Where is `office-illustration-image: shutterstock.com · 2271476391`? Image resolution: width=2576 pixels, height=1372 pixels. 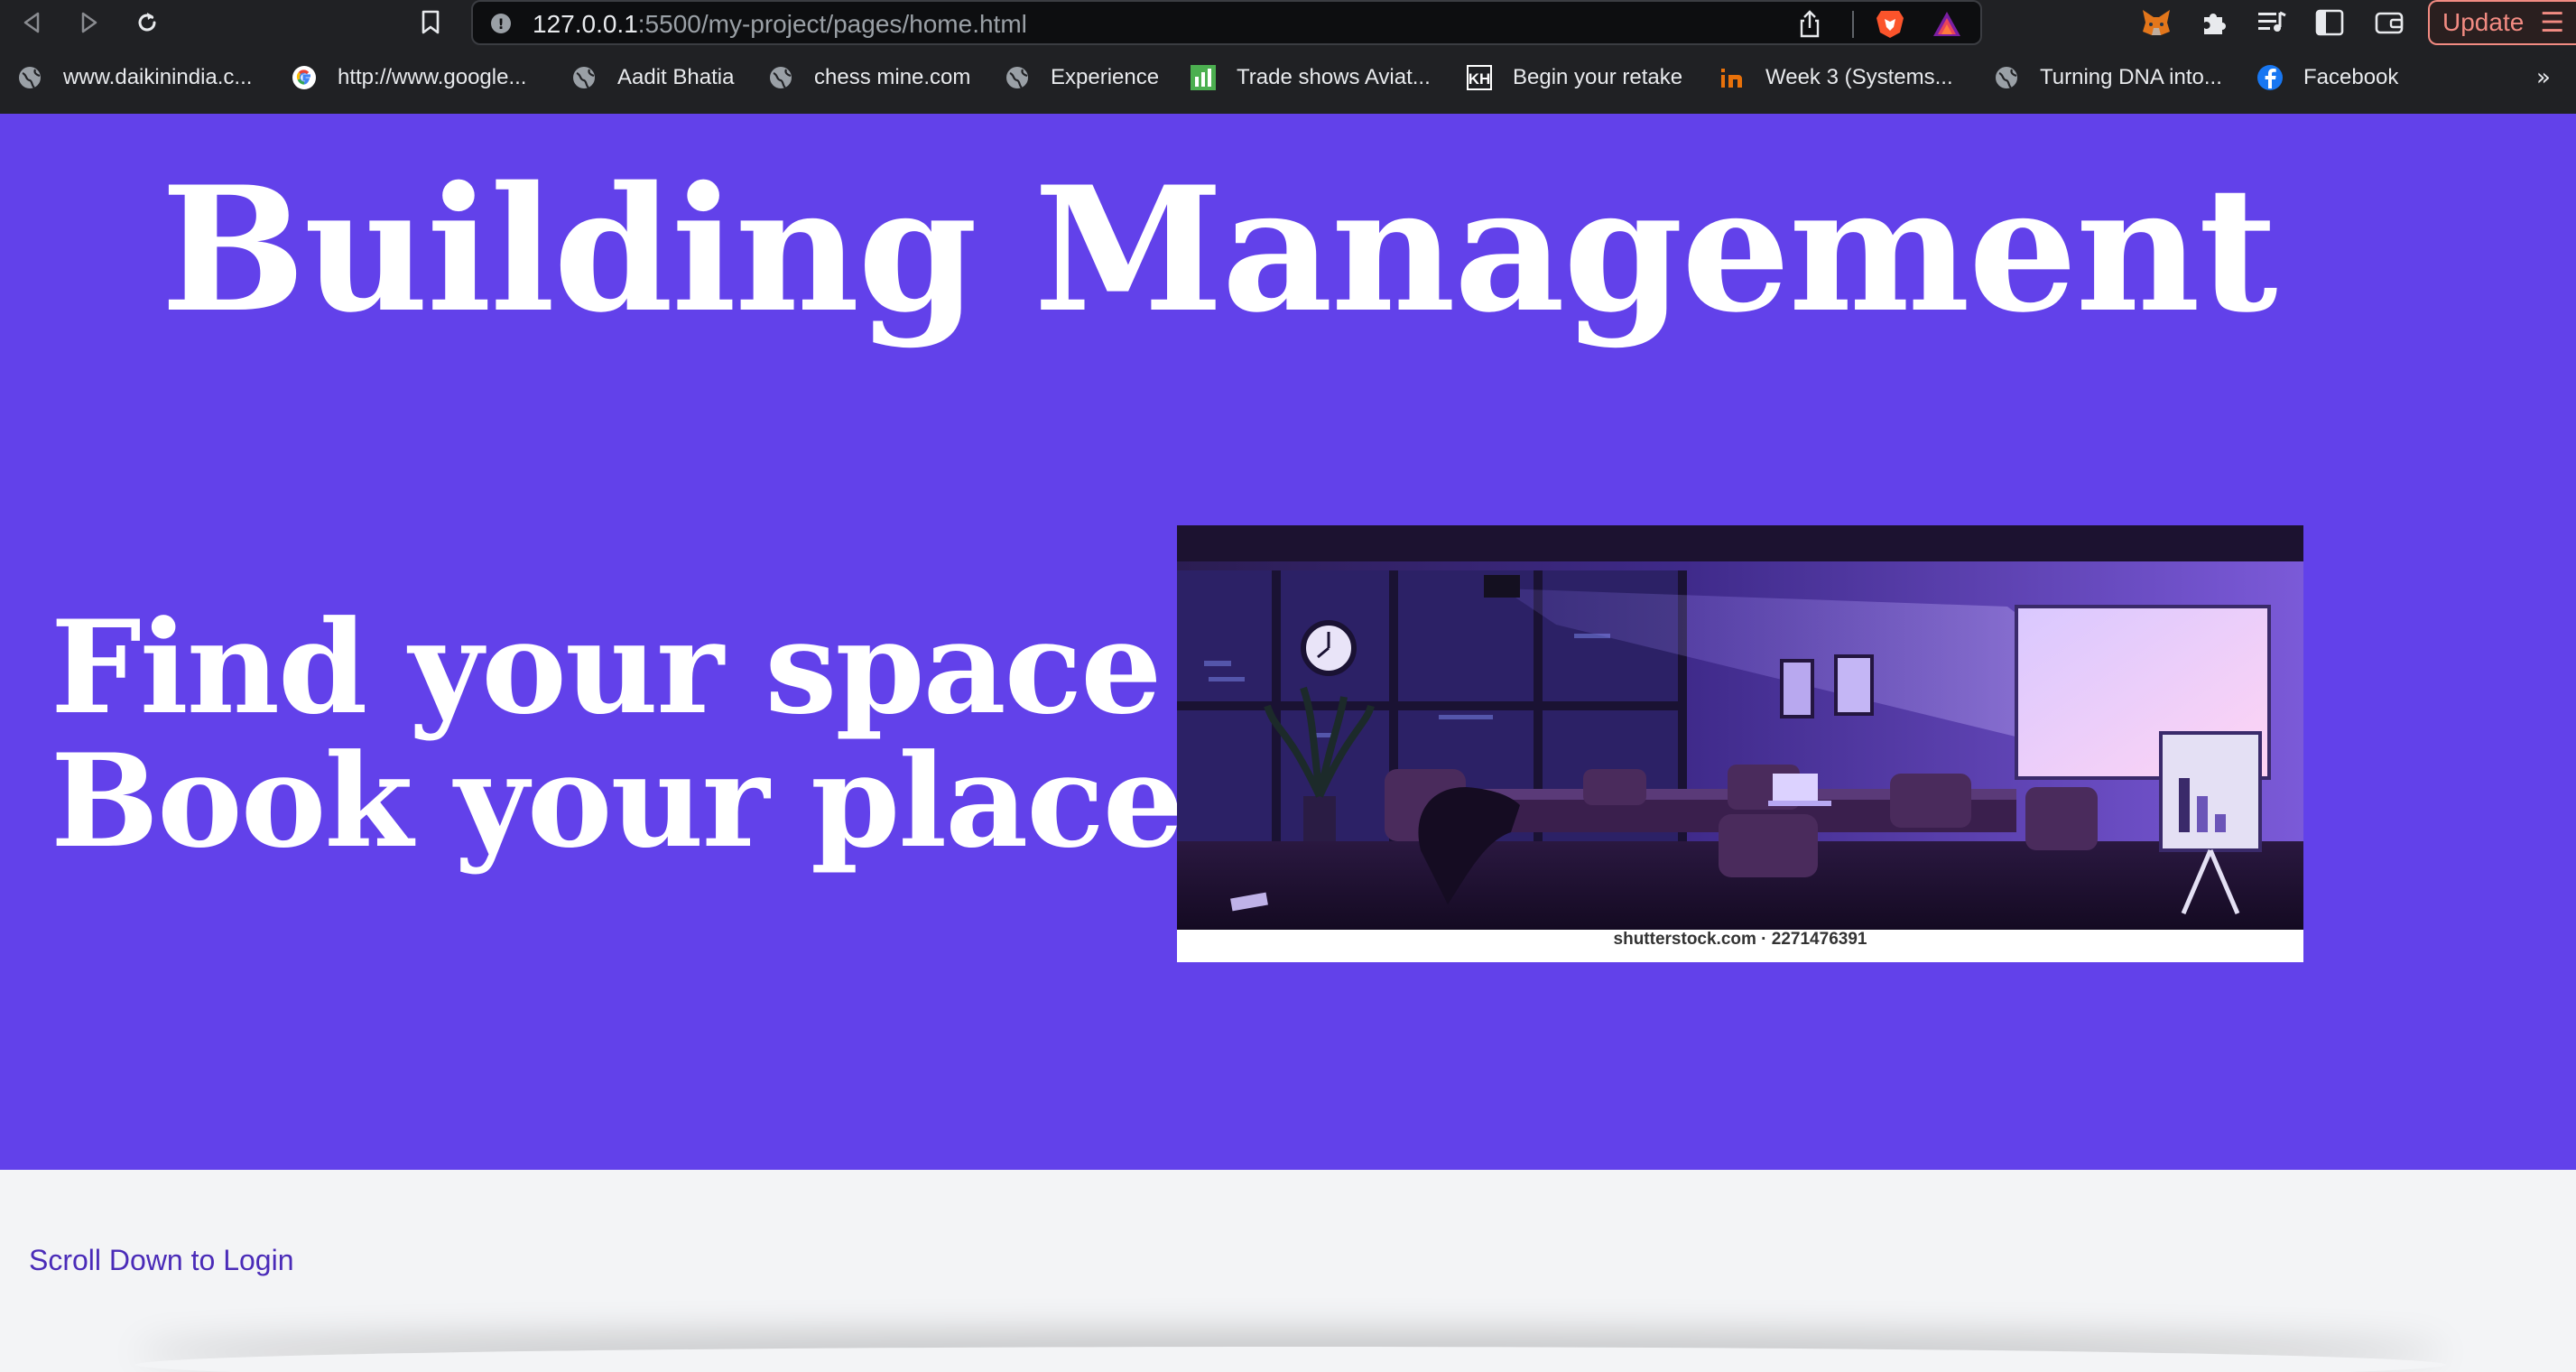 office-illustration-image: shutterstock.com · 2271476391 is located at coordinates (1740, 744).